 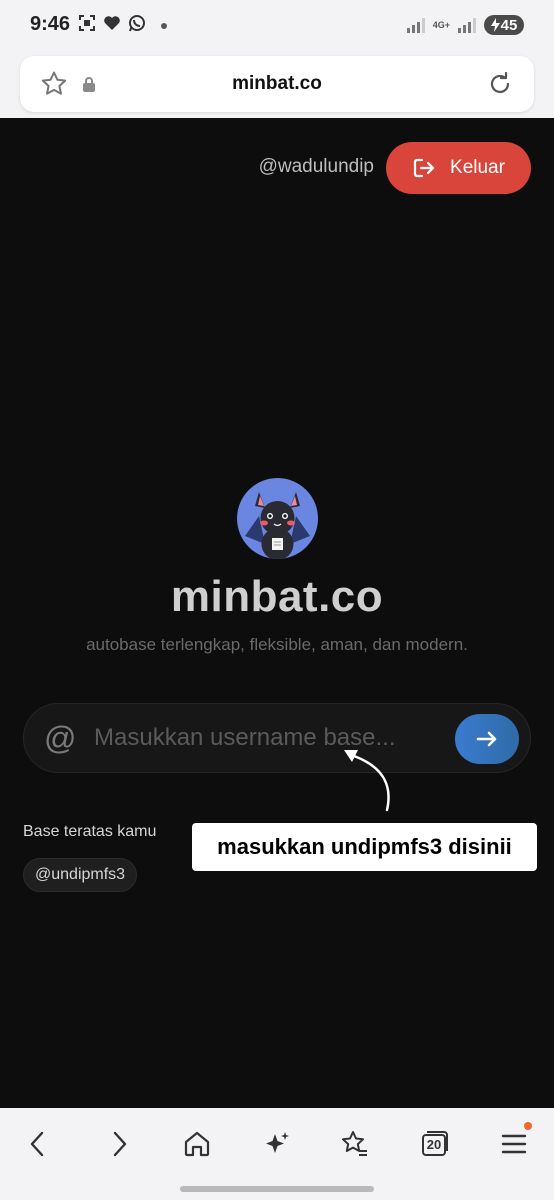 I want to click on sparkle-icon, so click(x=277, y=1142).